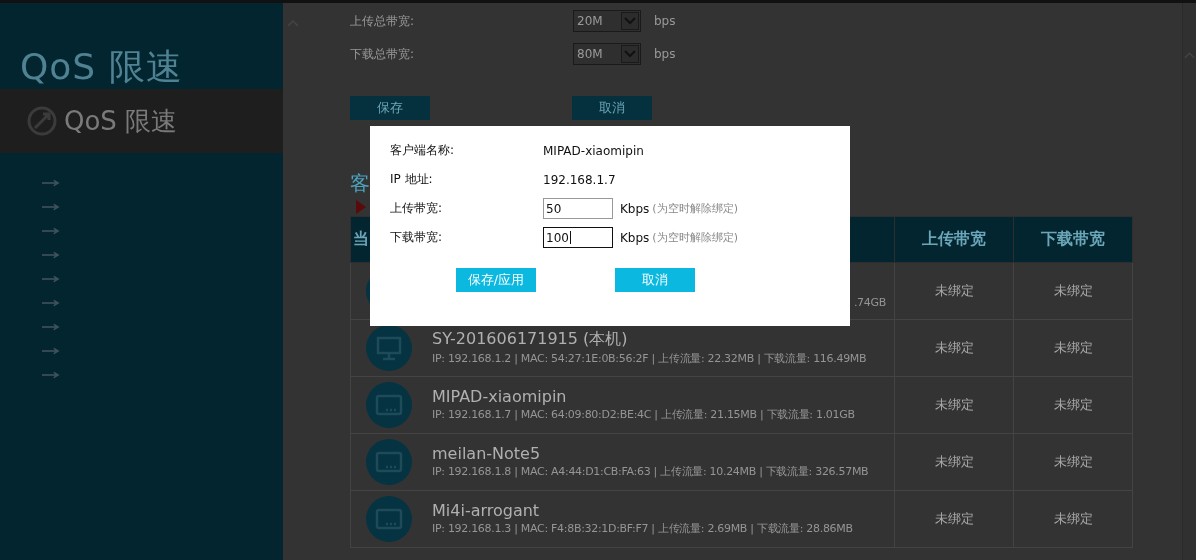  Describe the element at coordinates (417, 237) in the screenshot. I see `field-label: 下载带宽:` at that location.